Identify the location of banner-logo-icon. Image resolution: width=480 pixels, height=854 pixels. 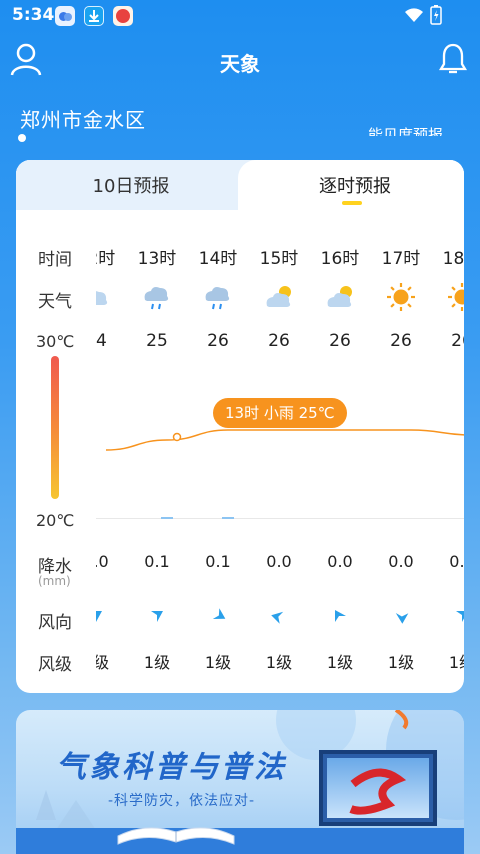
(378, 791).